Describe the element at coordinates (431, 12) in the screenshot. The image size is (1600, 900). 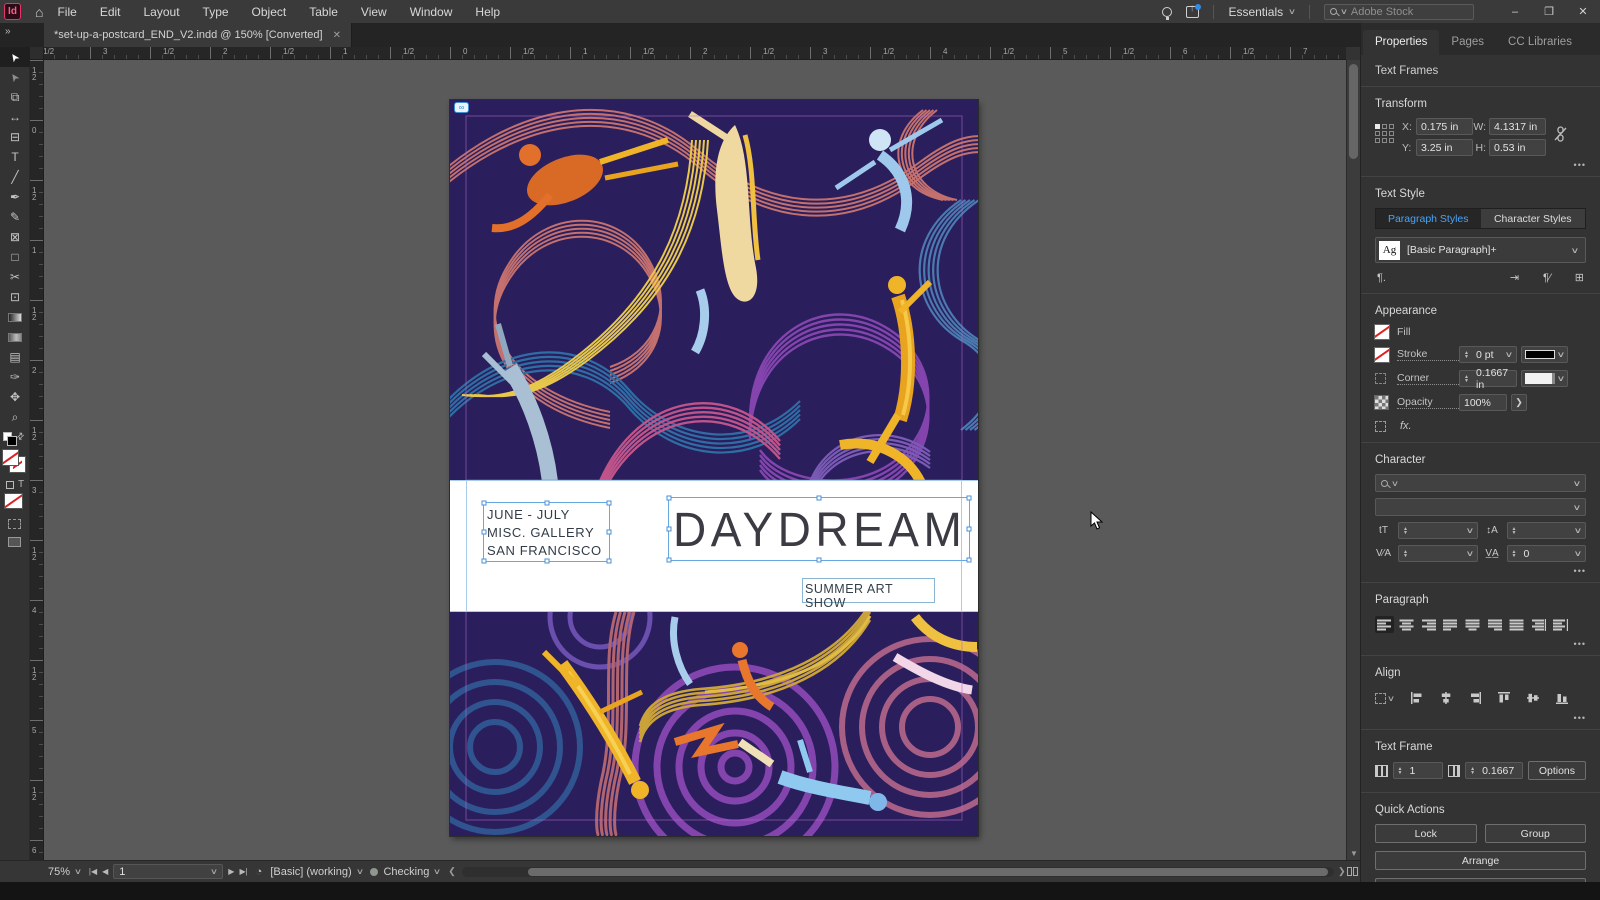
I see `menu-window: Window` at that location.